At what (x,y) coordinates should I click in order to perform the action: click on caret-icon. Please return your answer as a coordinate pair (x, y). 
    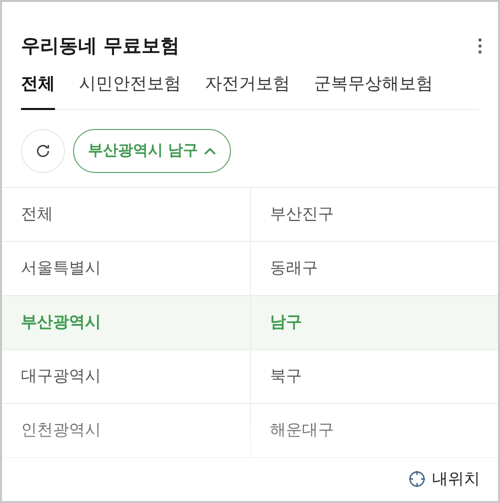
    Looking at the image, I should click on (210, 150).